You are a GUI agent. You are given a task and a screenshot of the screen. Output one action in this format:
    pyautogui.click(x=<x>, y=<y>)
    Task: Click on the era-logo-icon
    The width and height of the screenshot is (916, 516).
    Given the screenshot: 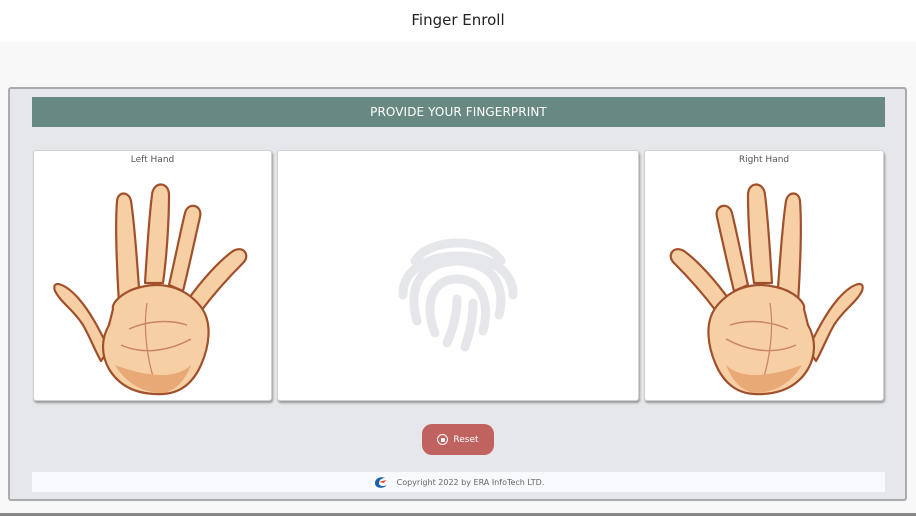 What is the action you would take?
    pyautogui.click(x=380, y=482)
    